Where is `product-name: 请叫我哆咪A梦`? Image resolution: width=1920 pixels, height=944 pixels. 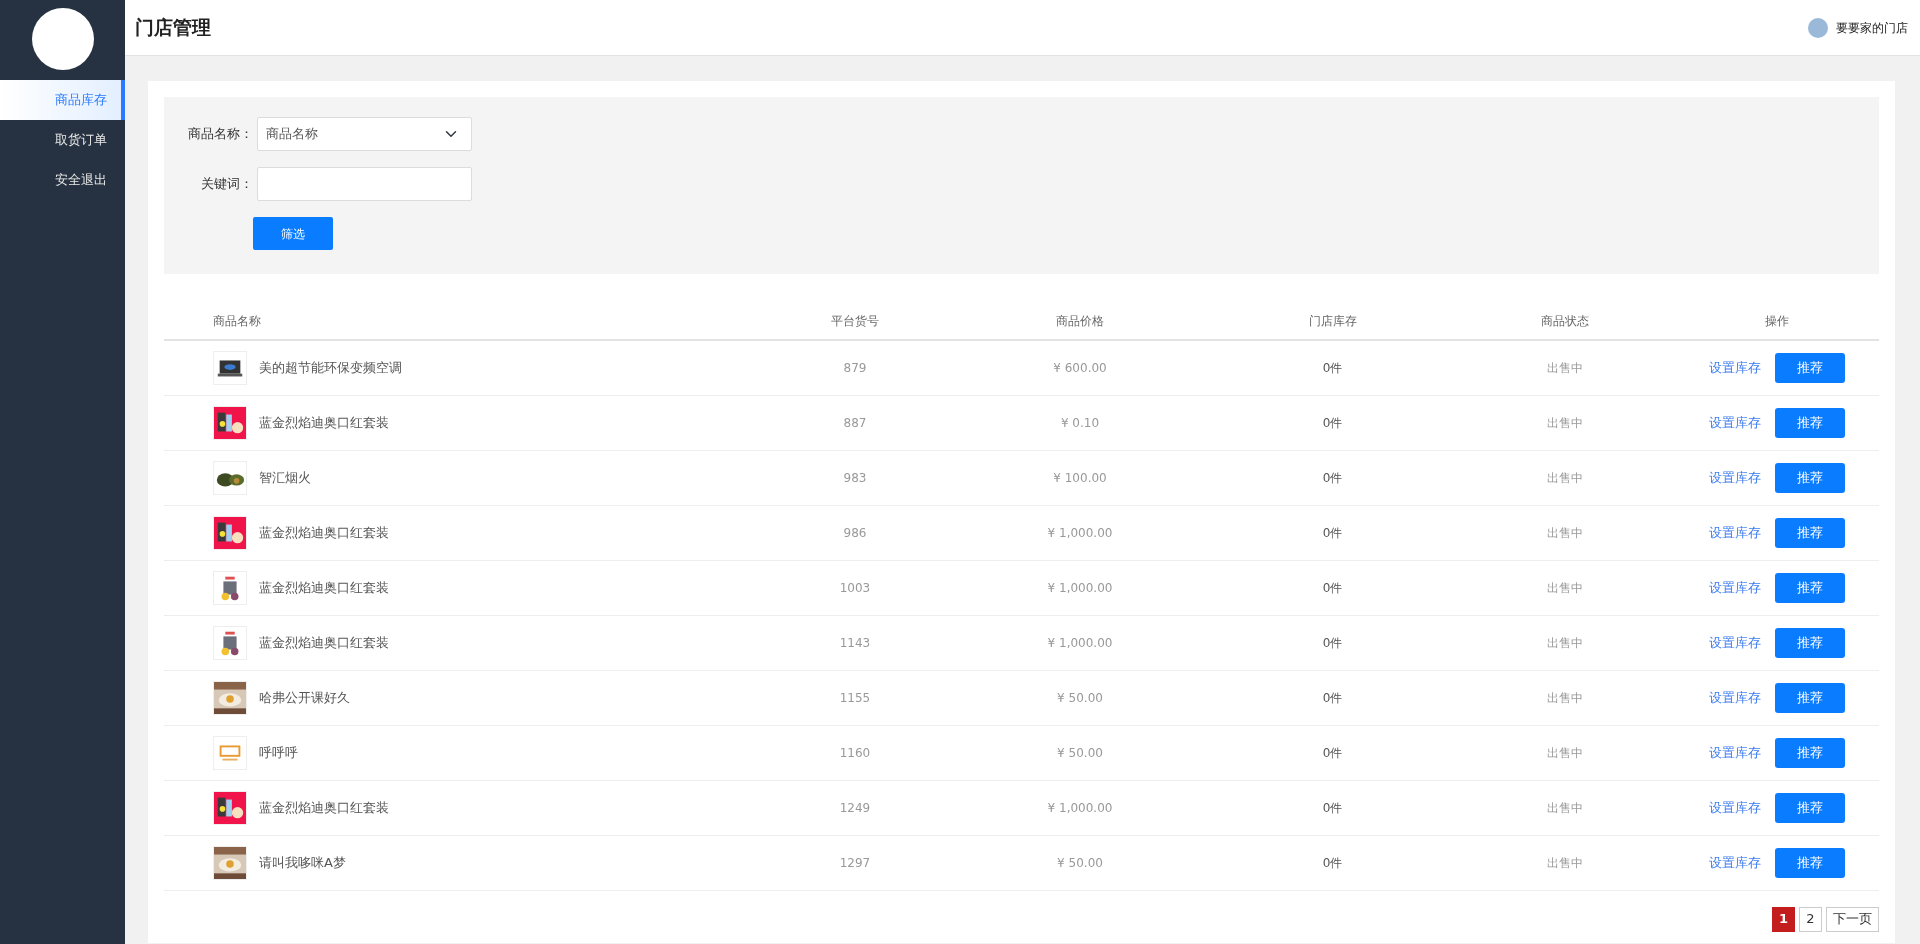
product-name: 请叫我哆咪A梦 is located at coordinates (302, 862).